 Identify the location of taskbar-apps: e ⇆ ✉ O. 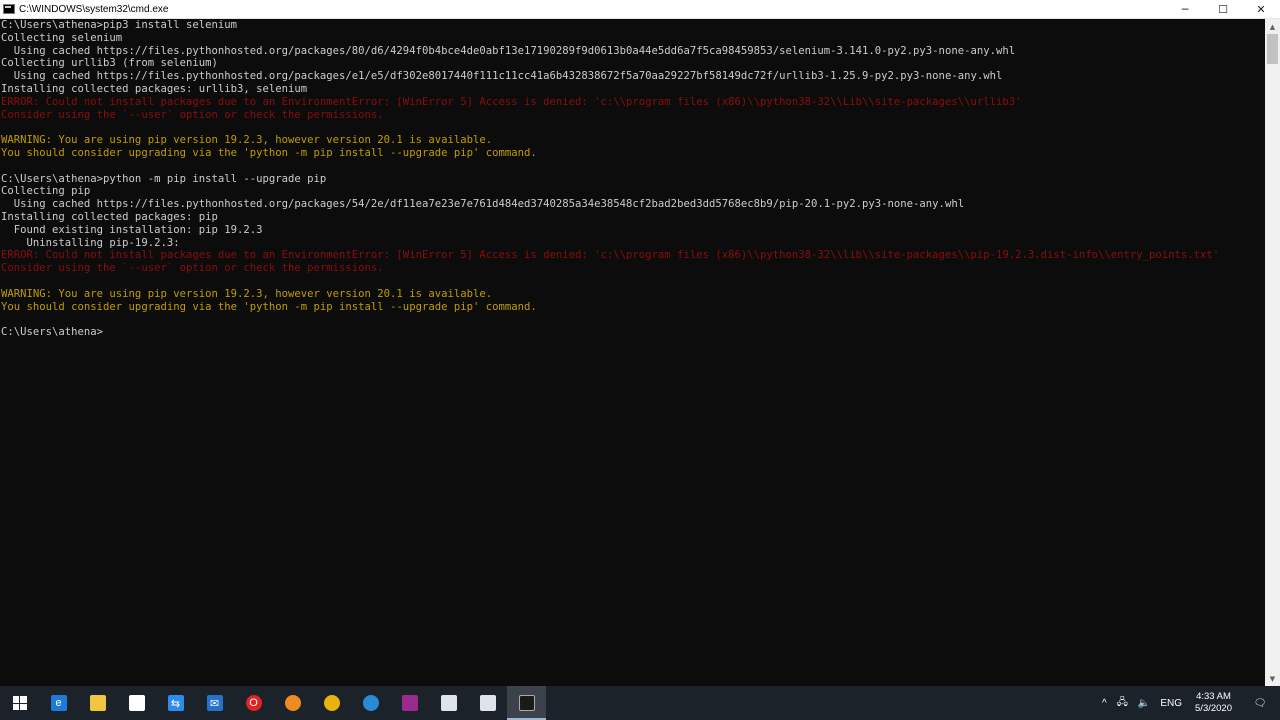
(292, 703).